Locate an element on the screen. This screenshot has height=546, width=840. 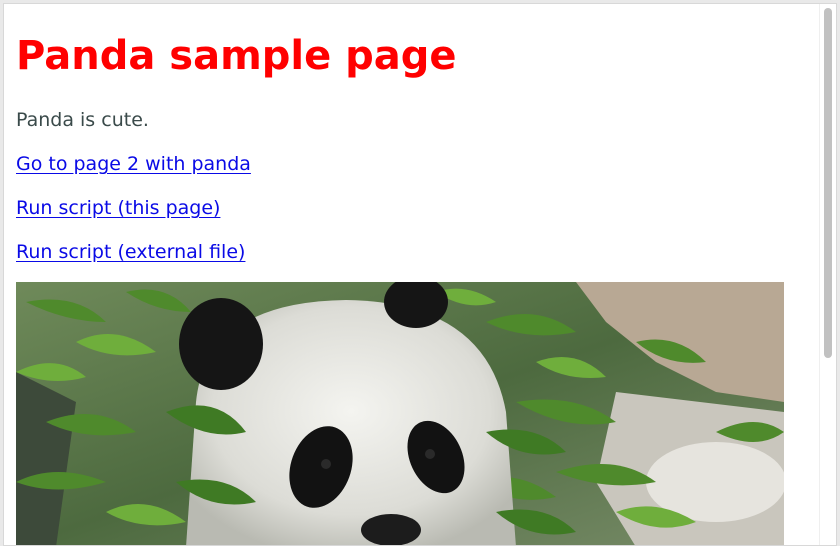
link-paragraph: Go to page 2 with panda is located at coordinates (133, 164).